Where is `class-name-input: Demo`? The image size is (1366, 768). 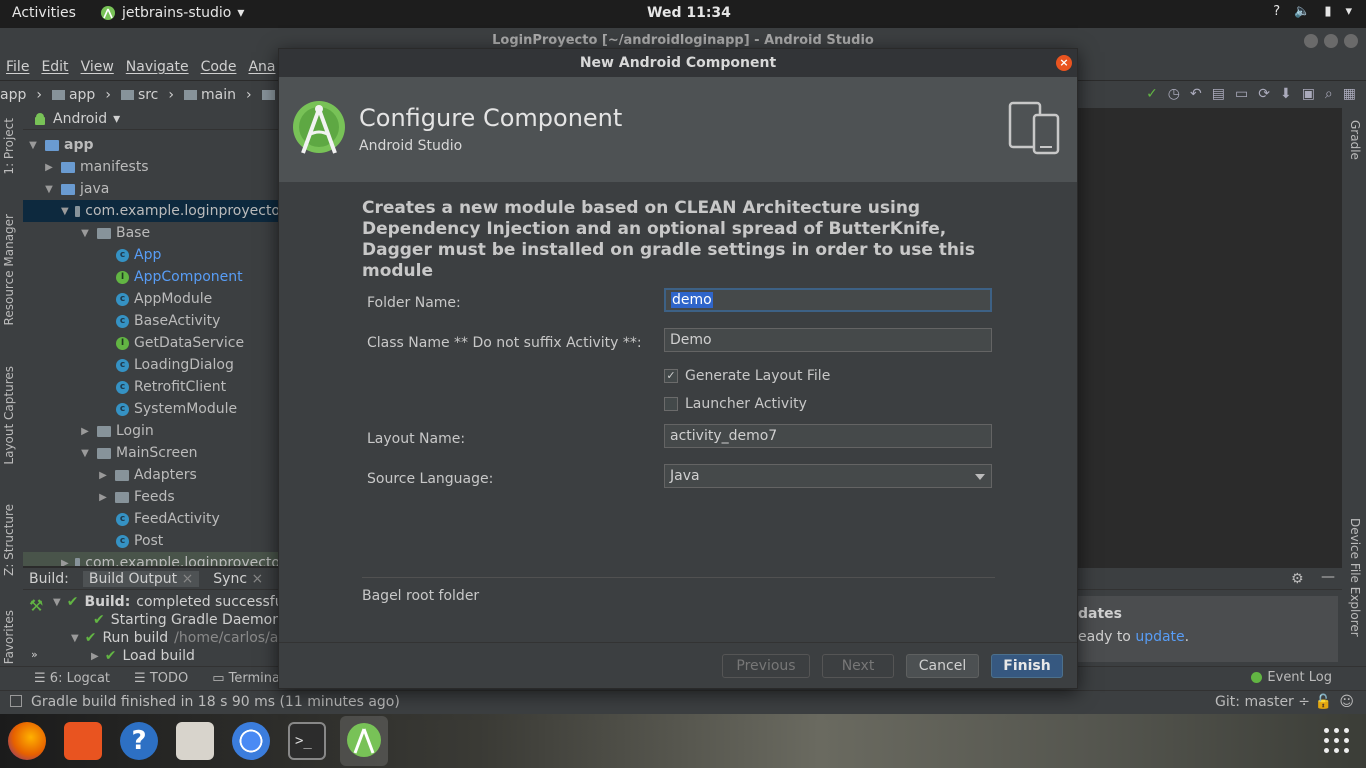 class-name-input: Demo is located at coordinates (828, 340).